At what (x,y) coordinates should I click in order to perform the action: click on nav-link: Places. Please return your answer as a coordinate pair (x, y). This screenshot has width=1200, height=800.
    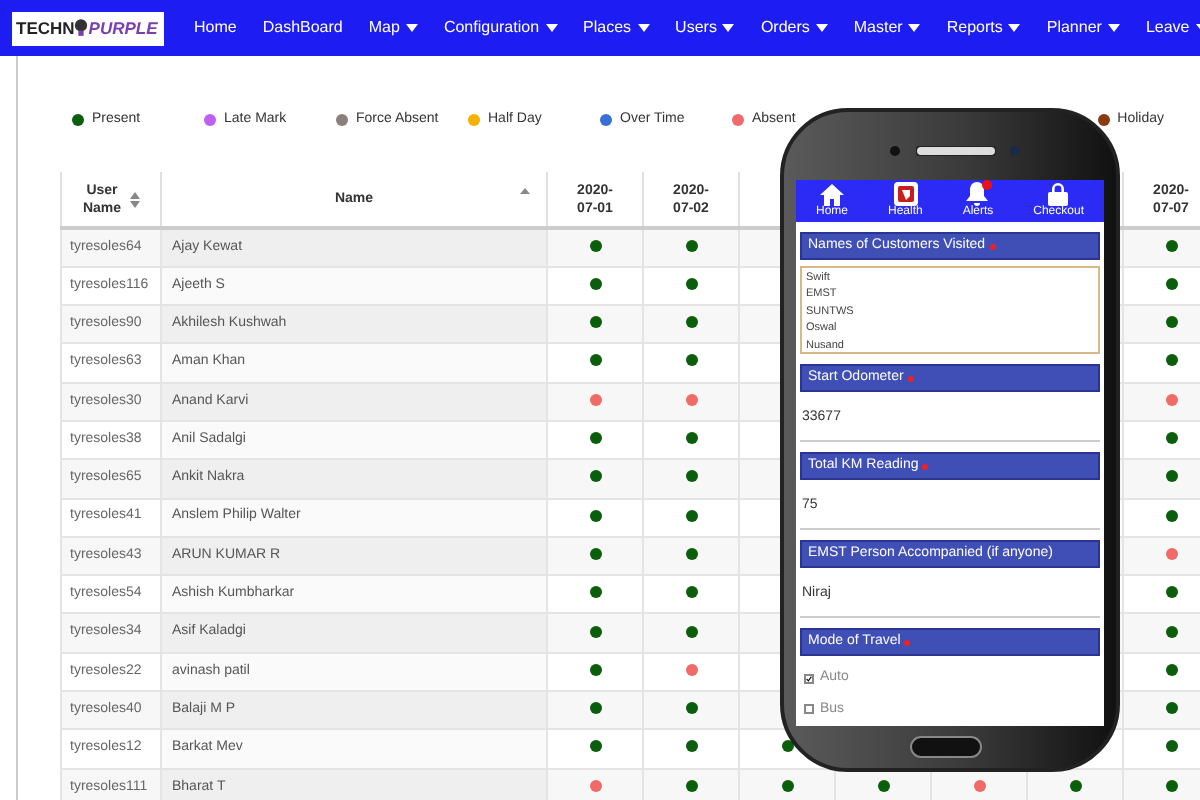
    Looking at the image, I should click on (616, 28).